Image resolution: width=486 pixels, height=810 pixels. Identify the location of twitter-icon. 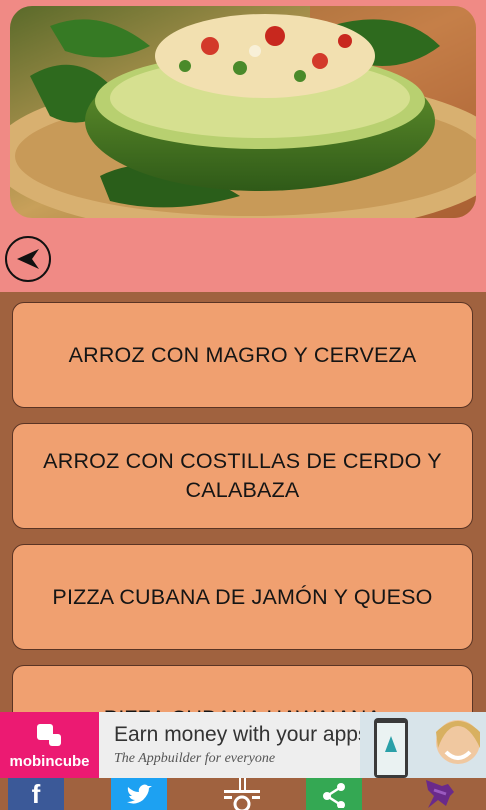
(139, 794).